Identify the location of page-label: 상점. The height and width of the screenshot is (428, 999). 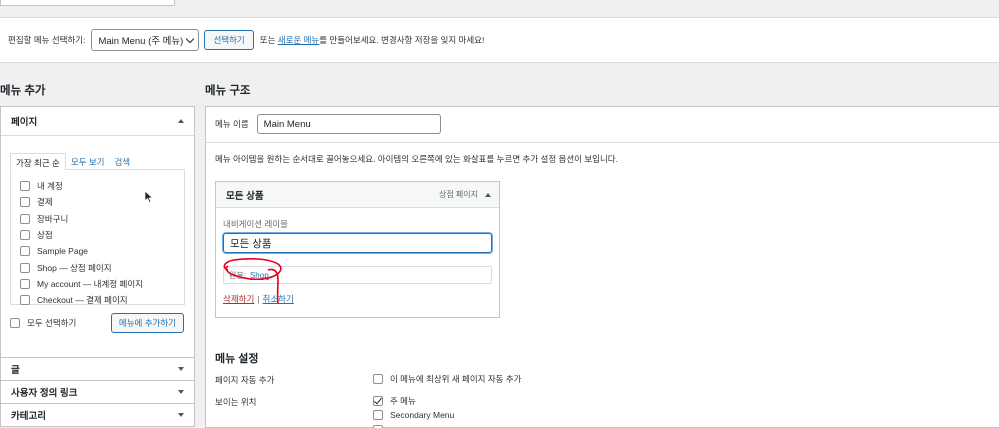
(45, 235).